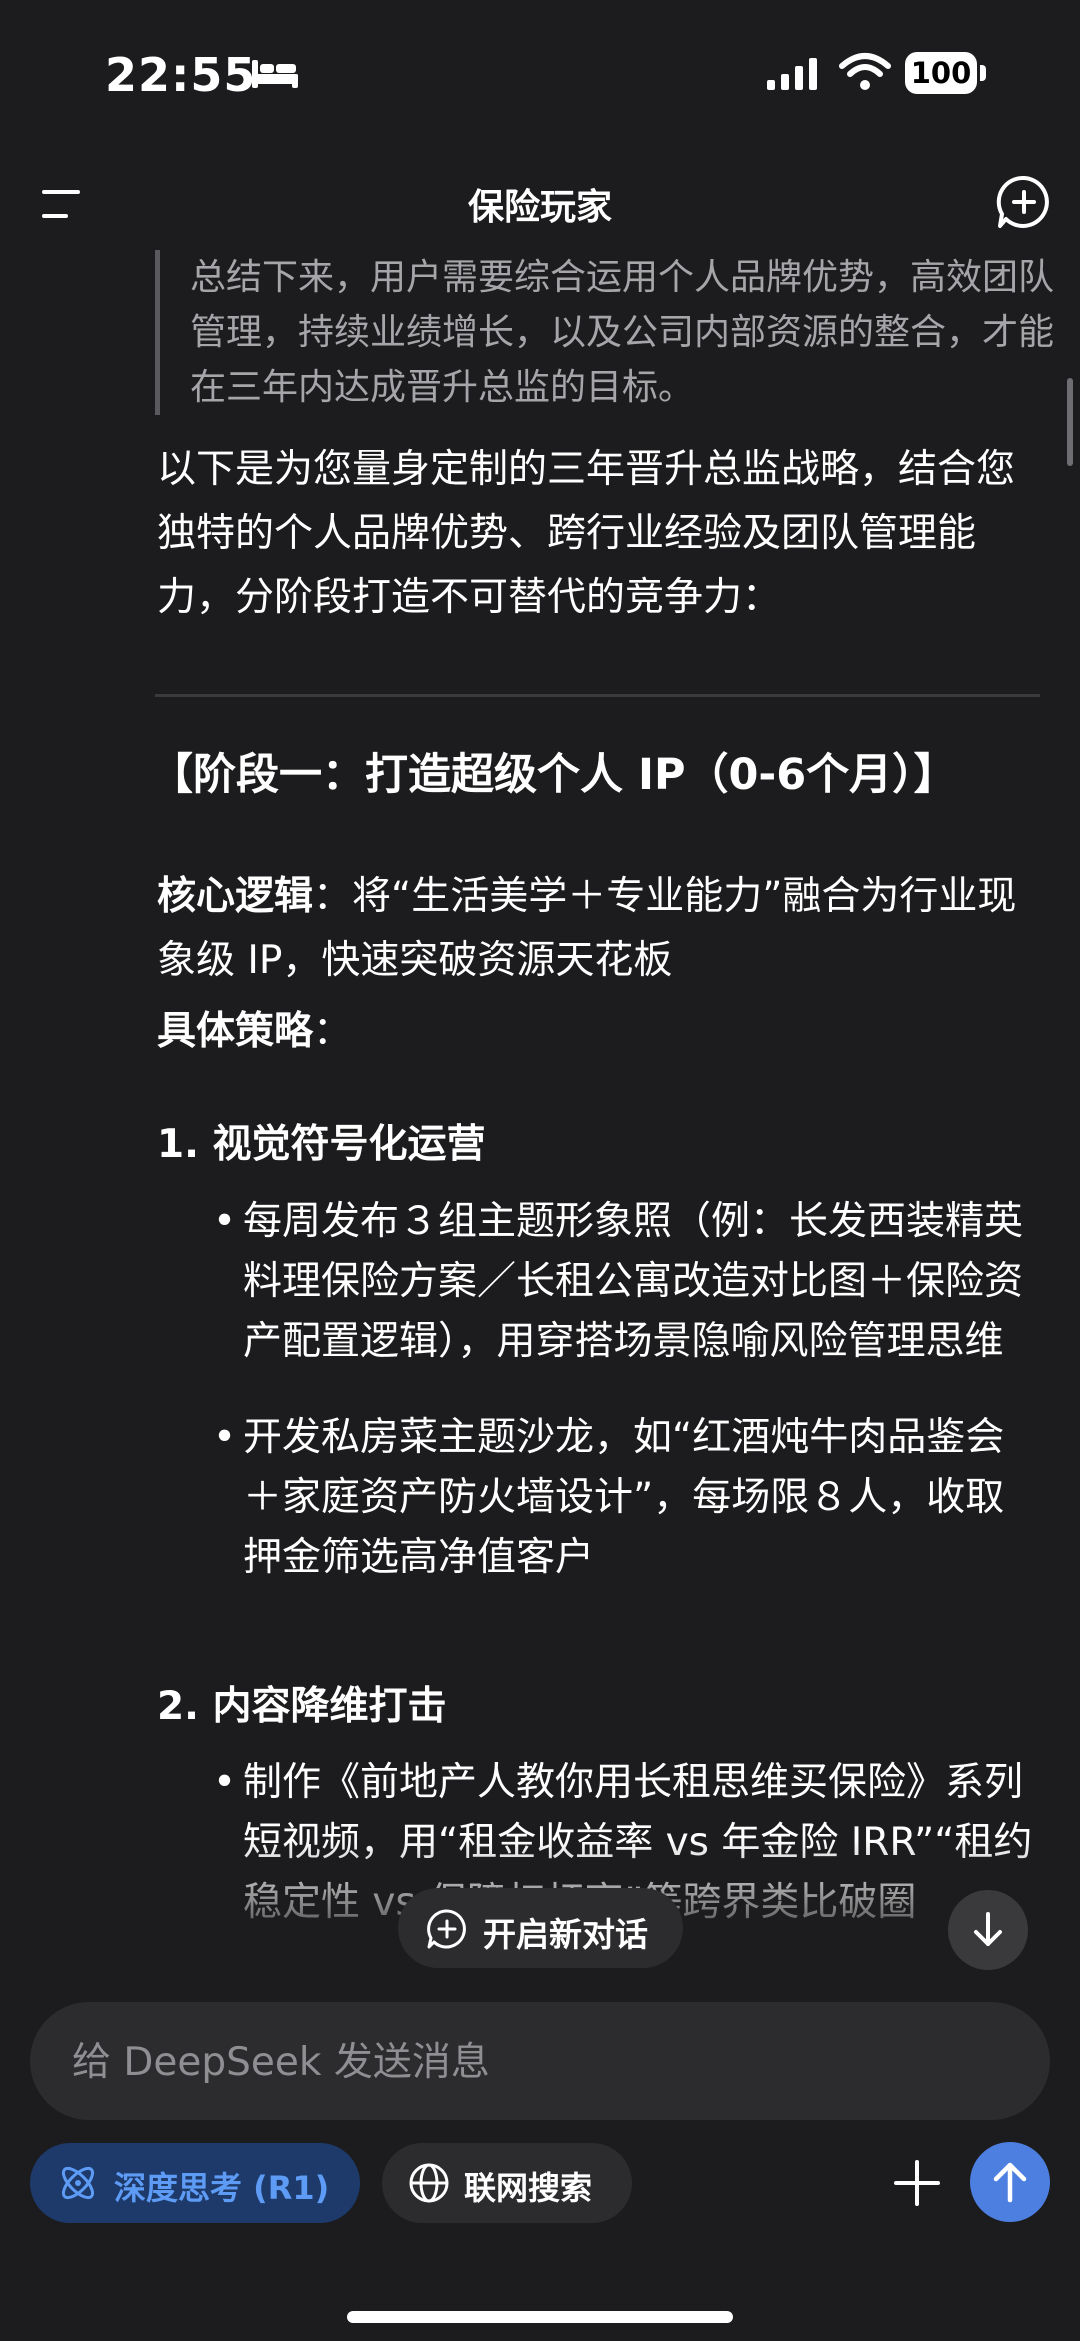 This screenshot has height=2341, width=1080. What do you see at coordinates (302, 1706) in the screenshot?
I see `section-heading-2: 2. 内容降维打击` at bounding box center [302, 1706].